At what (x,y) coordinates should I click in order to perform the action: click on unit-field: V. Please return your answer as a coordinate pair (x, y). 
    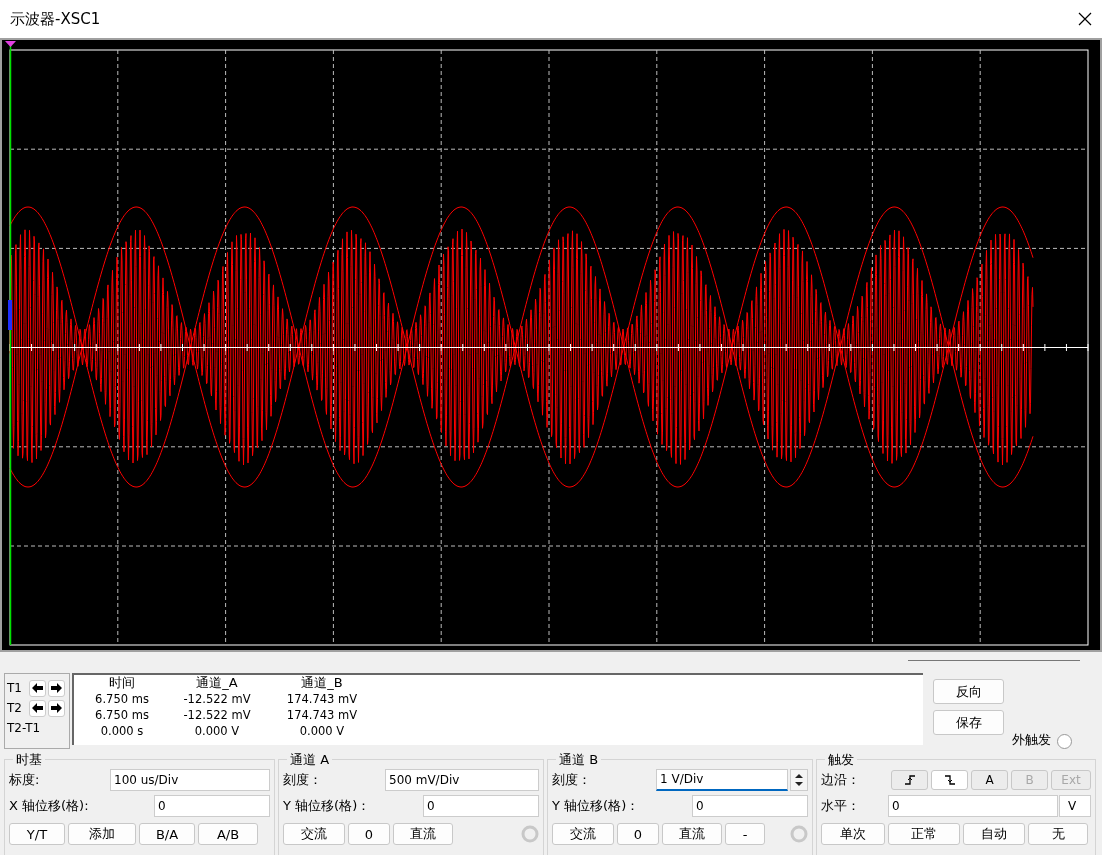
    Looking at the image, I should click on (1075, 805).